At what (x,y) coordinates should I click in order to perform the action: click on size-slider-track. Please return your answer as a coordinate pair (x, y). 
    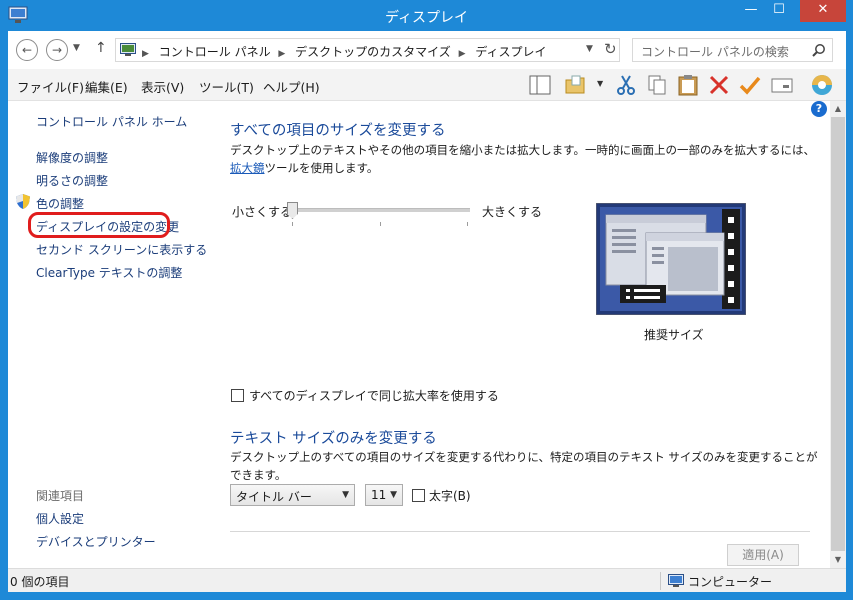
    Looking at the image, I should click on (384, 210).